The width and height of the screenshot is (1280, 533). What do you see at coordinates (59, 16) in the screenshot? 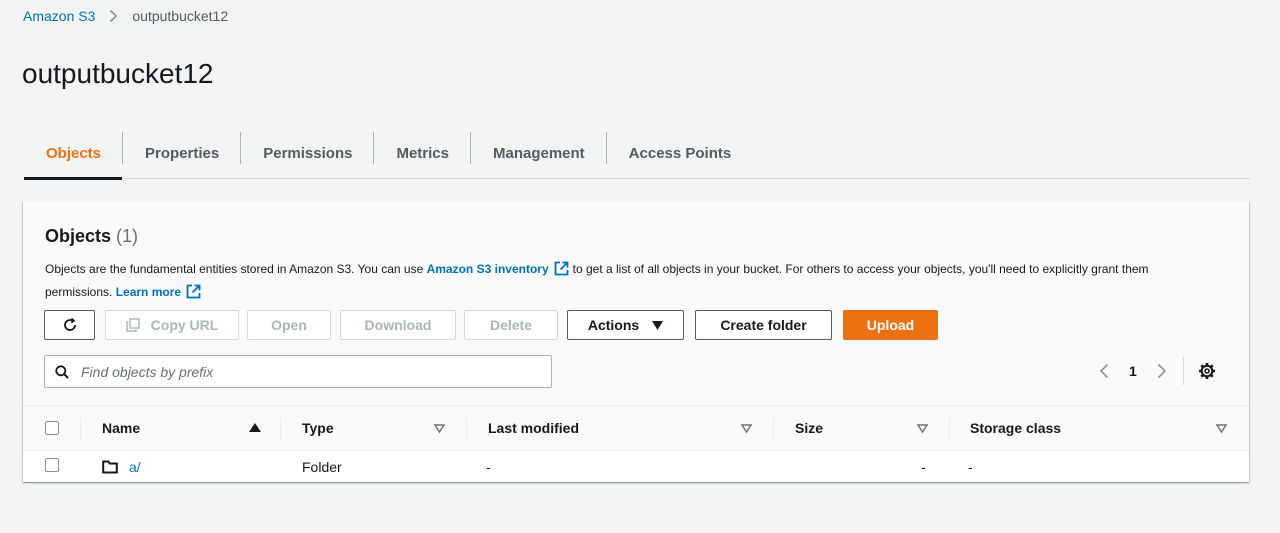
I see `breadcrumb-amazon-s3: Amazon S3` at bounding box center [59, 16].